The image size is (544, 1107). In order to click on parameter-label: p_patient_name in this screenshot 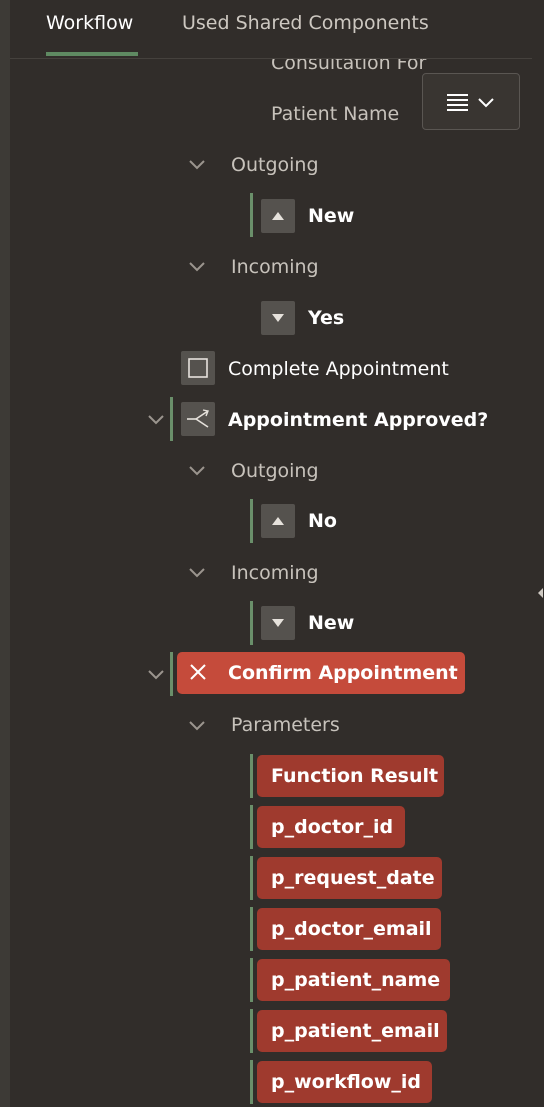, I will do `click(356, 980)`.